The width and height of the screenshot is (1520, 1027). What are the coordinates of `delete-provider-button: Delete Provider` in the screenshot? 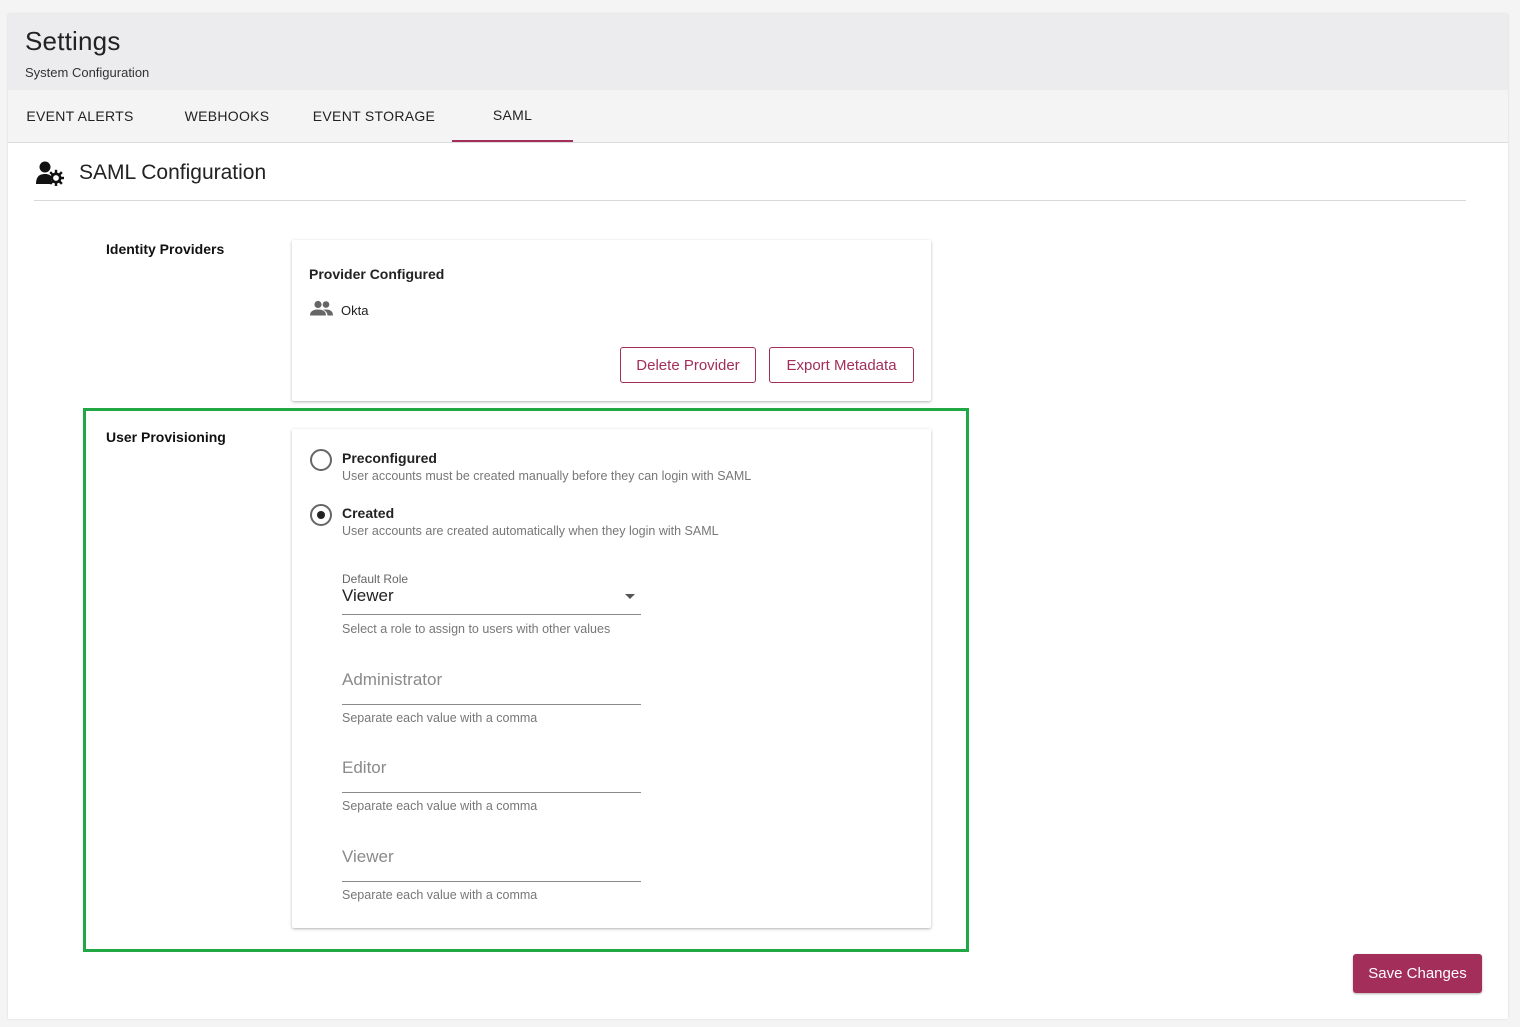 It's located at (688, 365).